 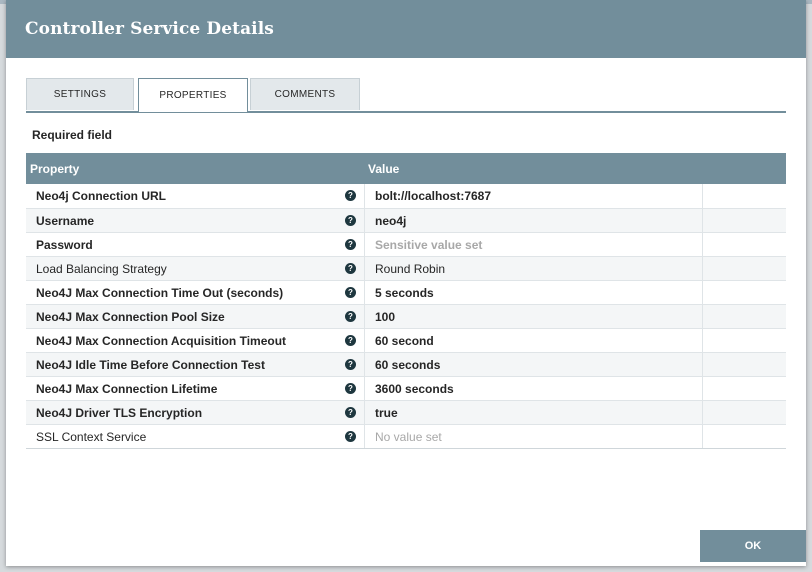 I want to click on tab-settings: SETTINGS, so click(x=80, y=94).